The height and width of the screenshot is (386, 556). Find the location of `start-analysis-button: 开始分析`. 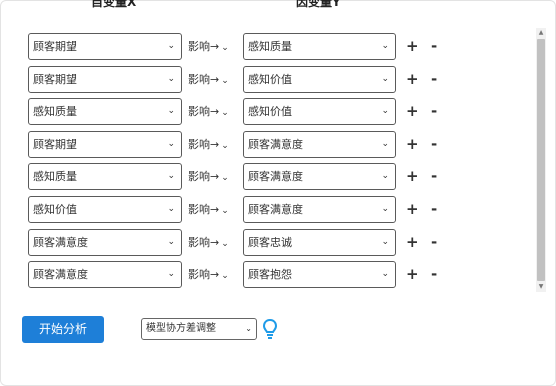

start-analysis-button: 开始分析 is located at coordinates (63, 329).